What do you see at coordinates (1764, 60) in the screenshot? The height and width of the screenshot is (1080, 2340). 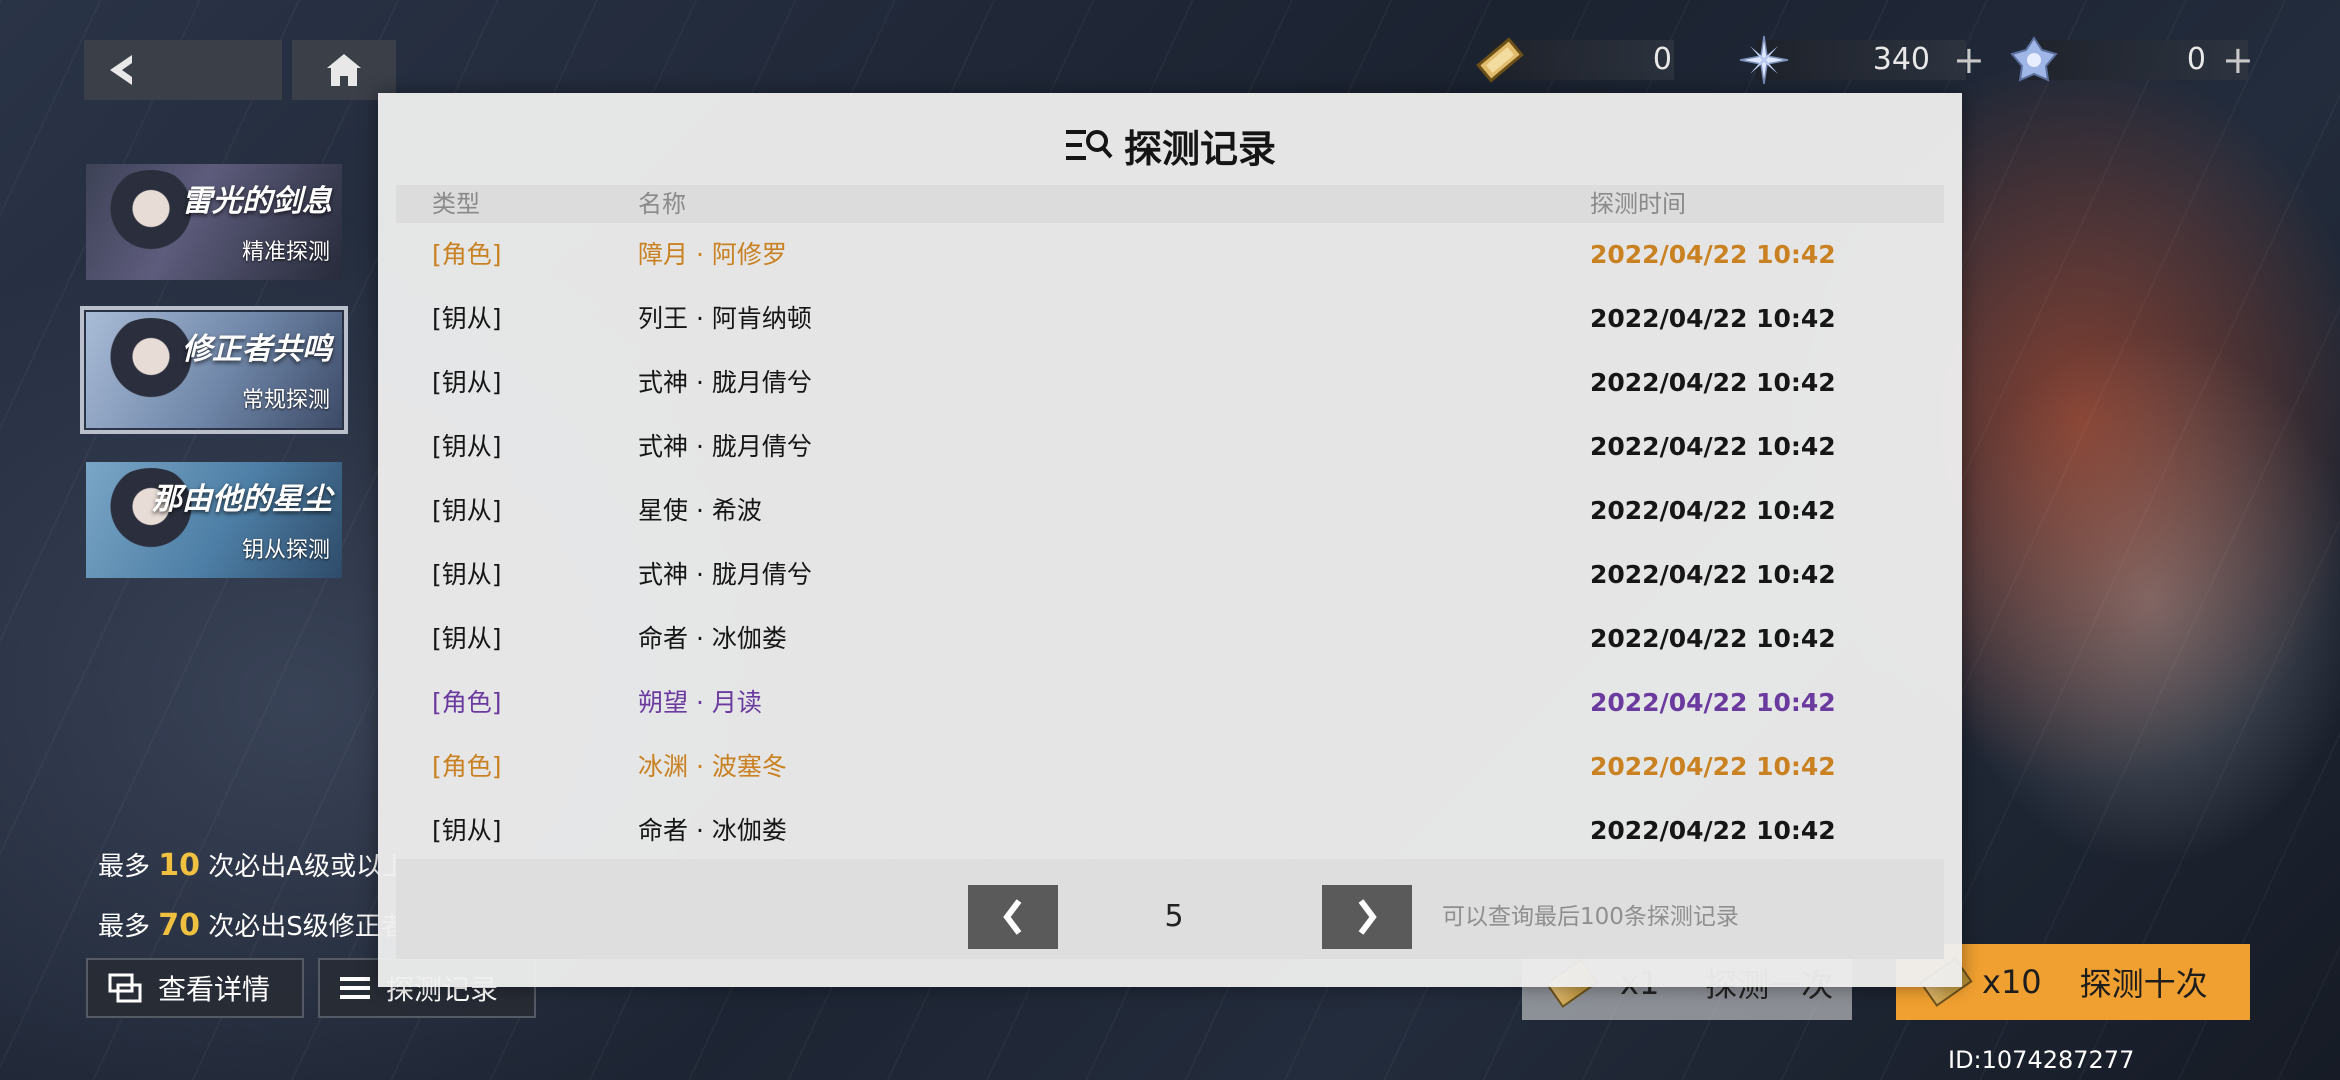 I see `crystal-star-icon` at bounding box center [1764, 60].